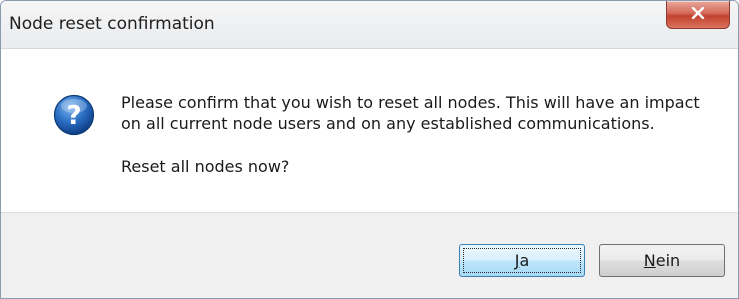  I want to click on no-button-label: Nein, so click(662, 260).